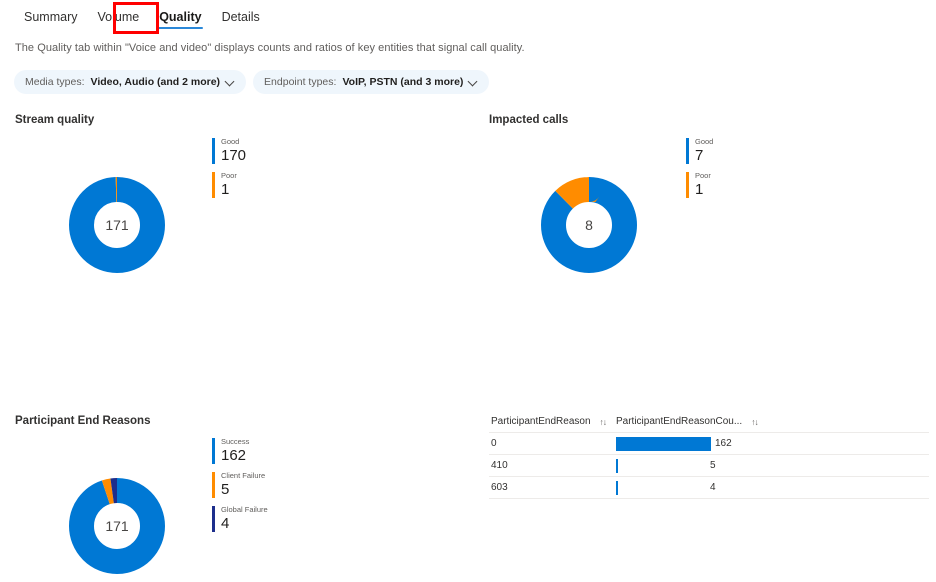 The height and width of the screenshot is (582, 936). I want to click on tab-details: Details, so click(241, 18).